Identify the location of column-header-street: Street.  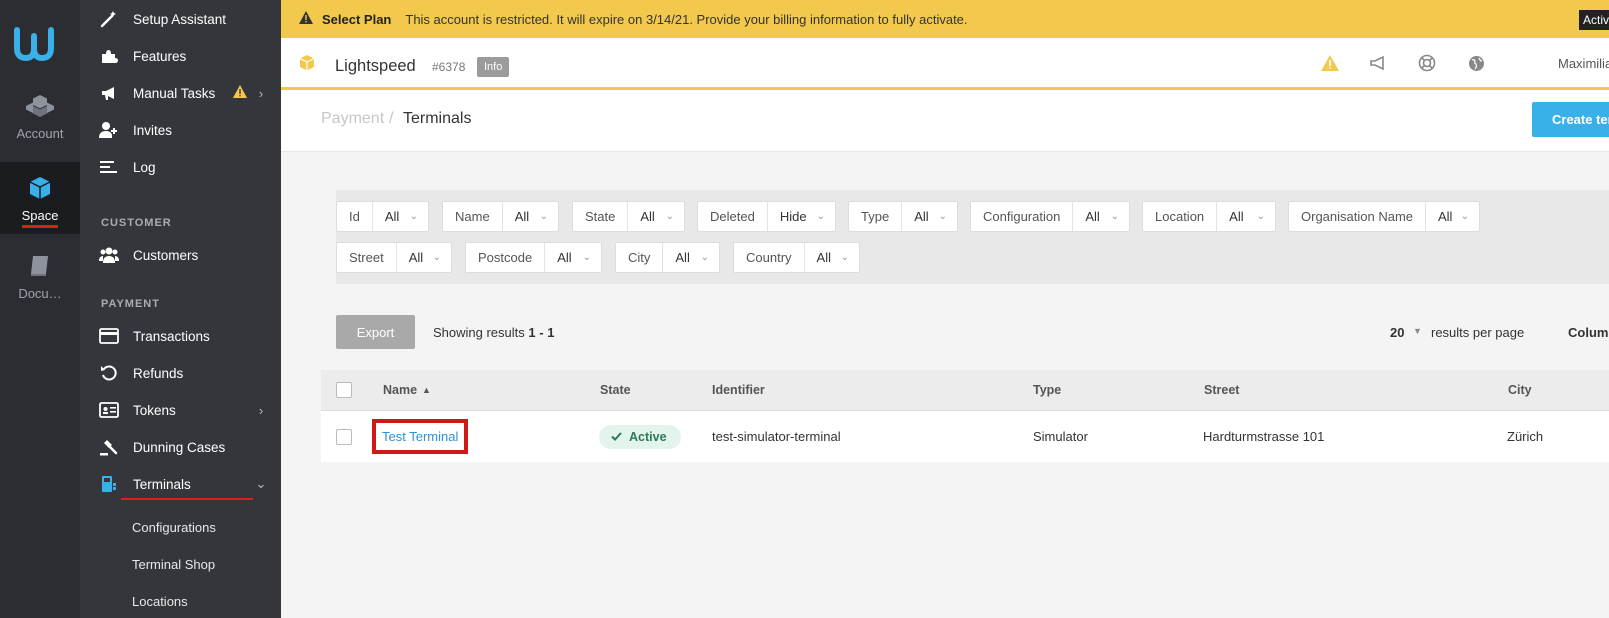
(1221, 390).